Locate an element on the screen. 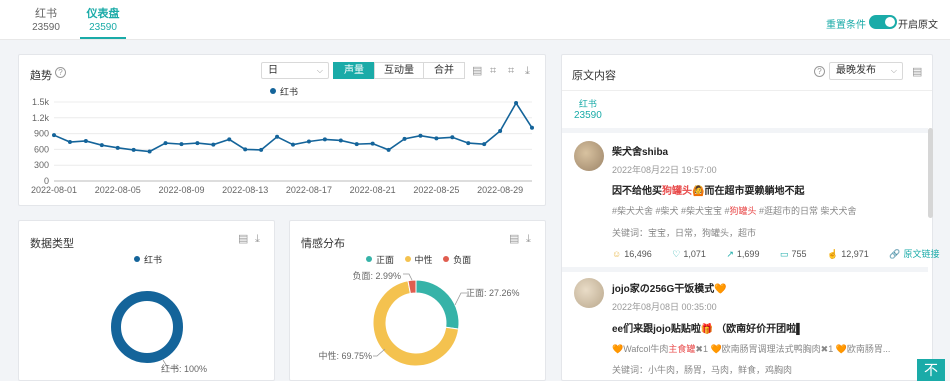  post-text-highlight: 狗罐头 is located at coordinates (677, 191).